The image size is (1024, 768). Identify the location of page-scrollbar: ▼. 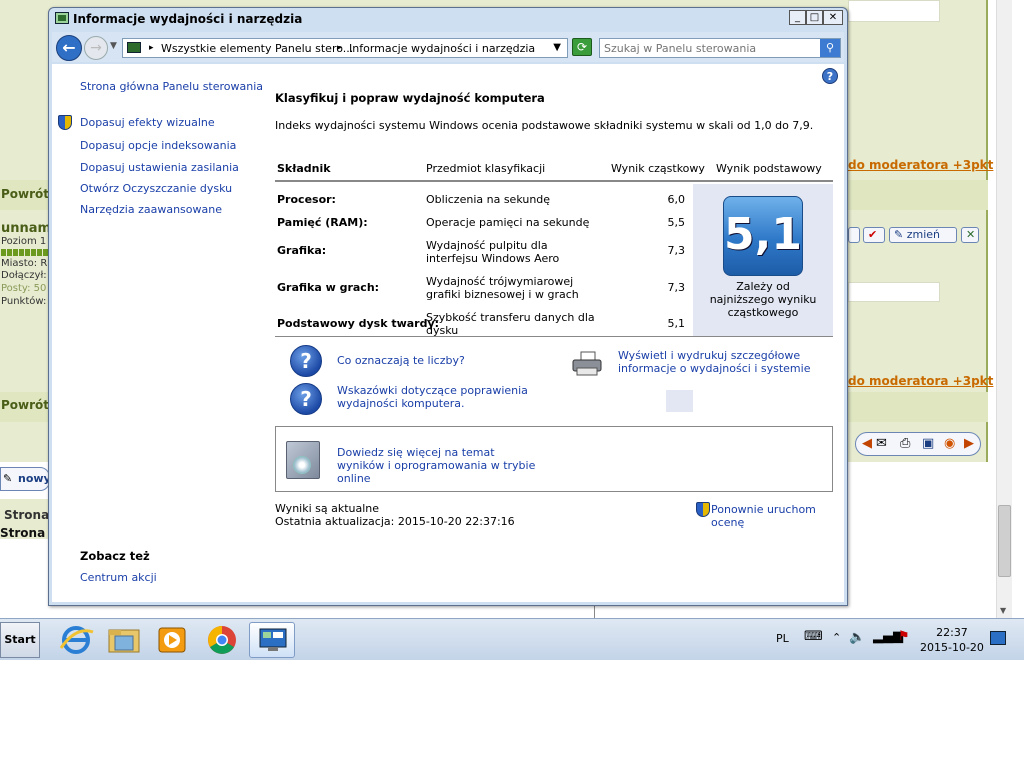
(1004, 309).